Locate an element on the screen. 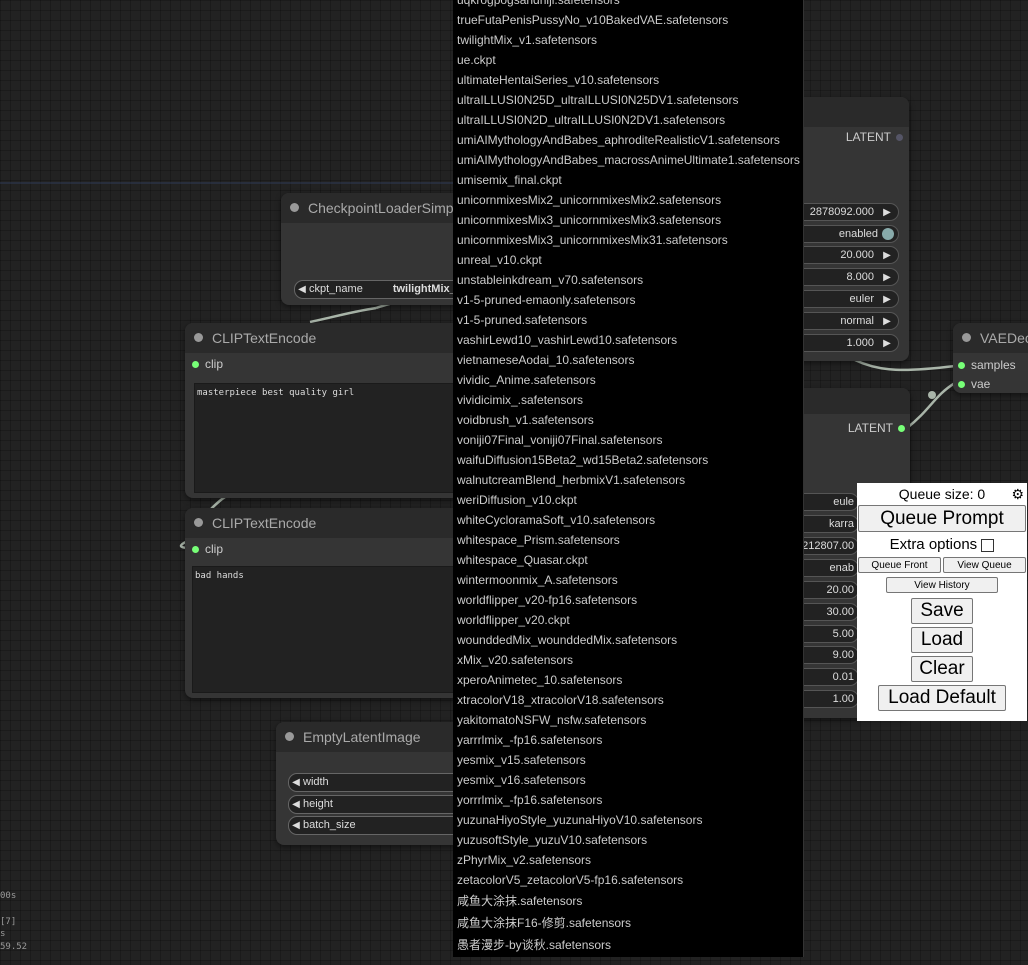  dropdown-item: yarrrlmix_-fp16.safetensors is located at coordinates (628, 740).